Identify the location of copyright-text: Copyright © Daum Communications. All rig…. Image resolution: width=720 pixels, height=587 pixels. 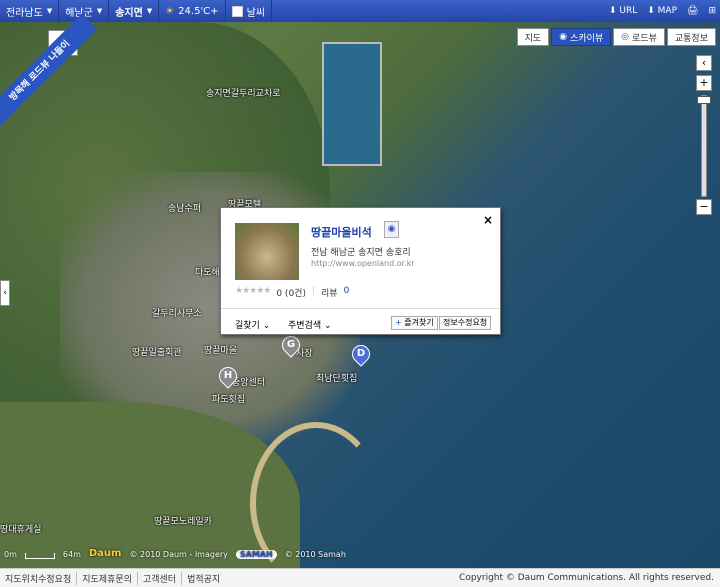
(586, 578).